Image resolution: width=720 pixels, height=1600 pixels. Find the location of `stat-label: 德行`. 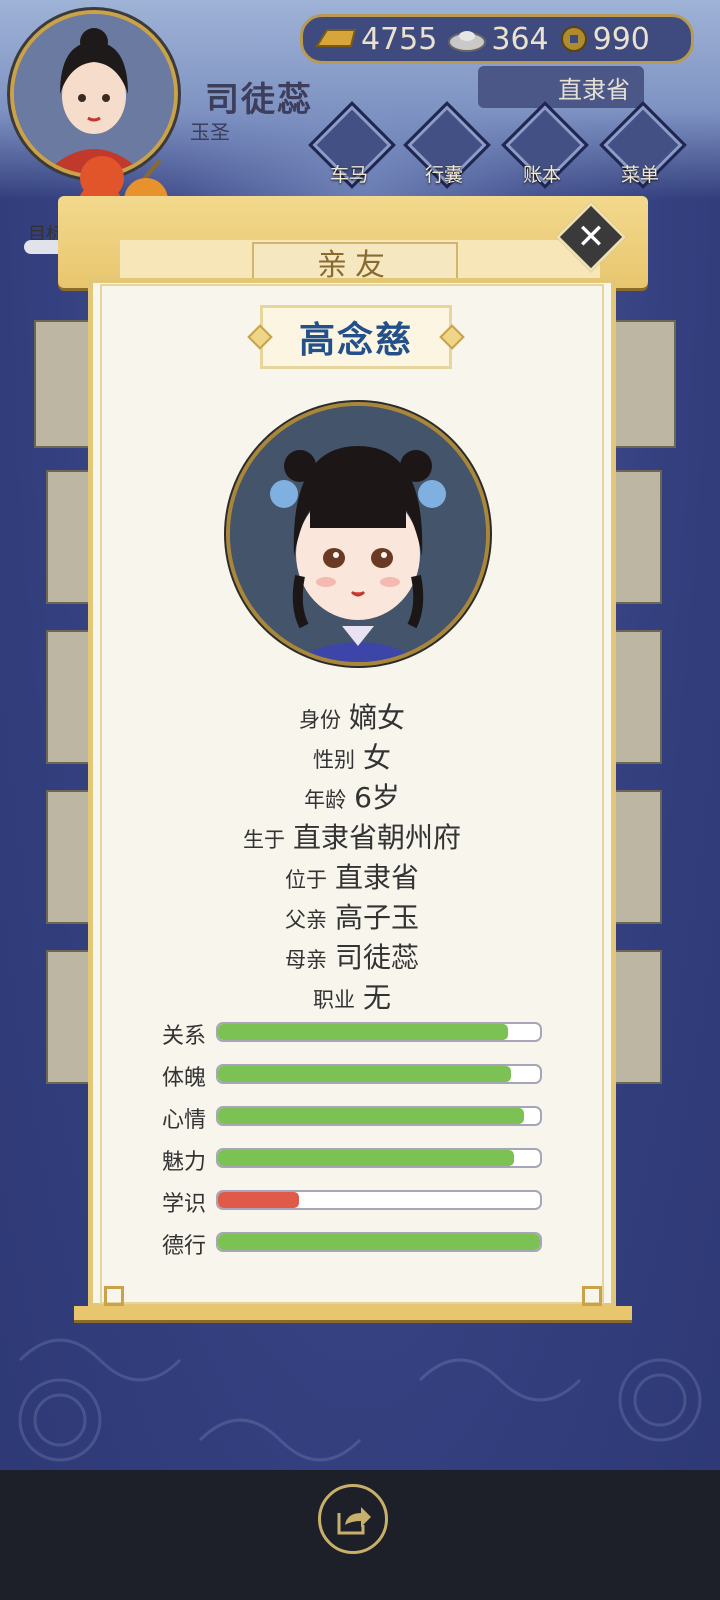

stat-label: 德行 is located at coordinates (184, 1246).